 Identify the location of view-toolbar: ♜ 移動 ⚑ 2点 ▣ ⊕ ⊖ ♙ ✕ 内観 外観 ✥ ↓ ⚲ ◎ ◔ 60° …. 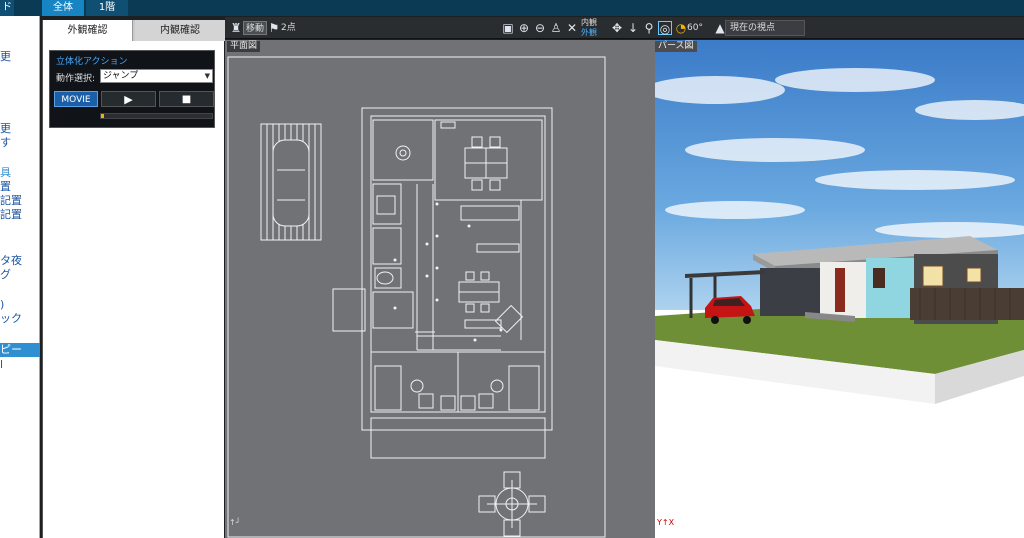
(624, 28).